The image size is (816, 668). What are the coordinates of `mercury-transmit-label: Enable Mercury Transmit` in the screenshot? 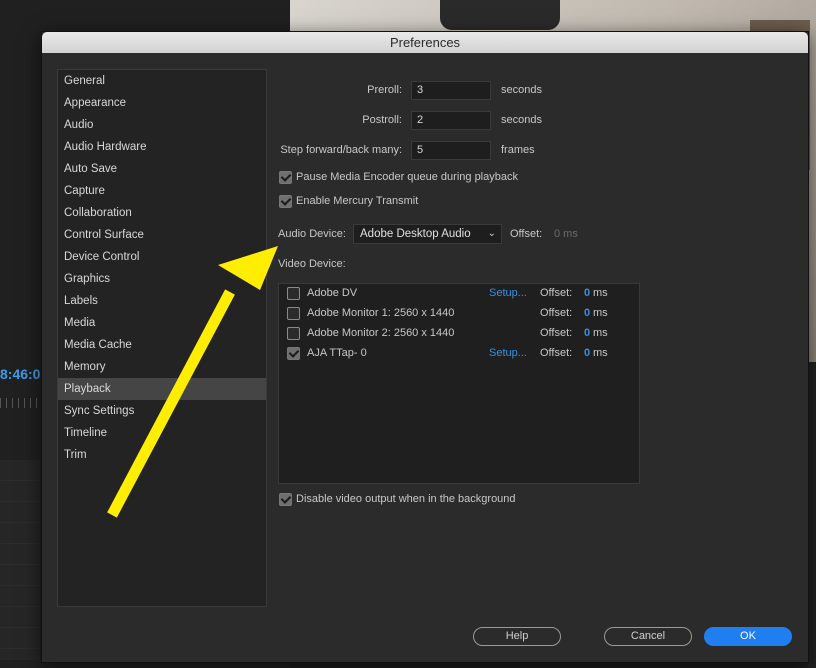 It's located at (357, 201).